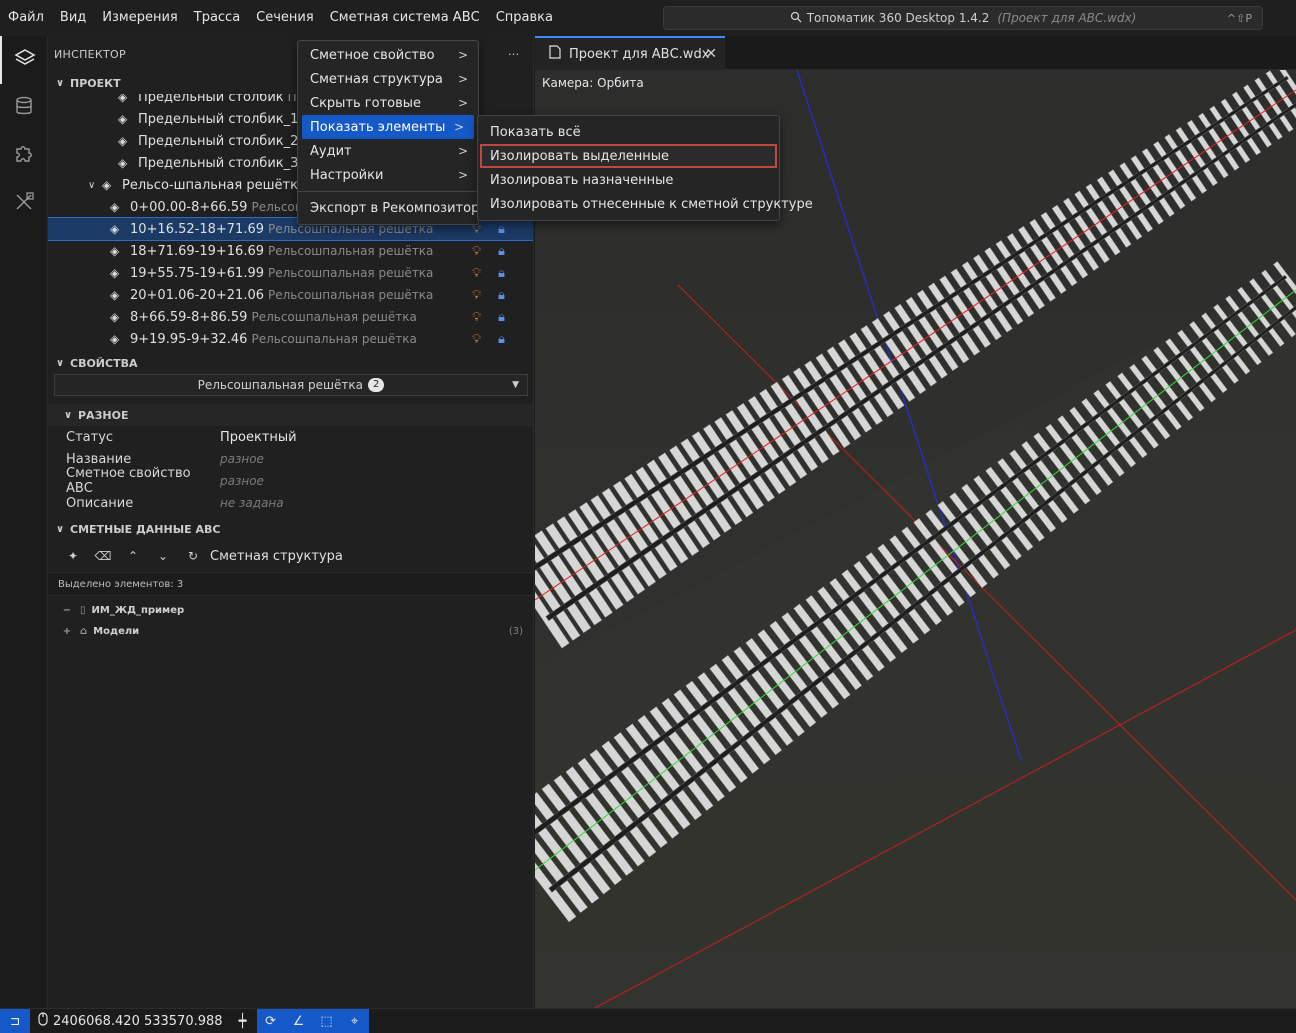  I want to click on context-menu-label: Настройки, so click(347, 175).